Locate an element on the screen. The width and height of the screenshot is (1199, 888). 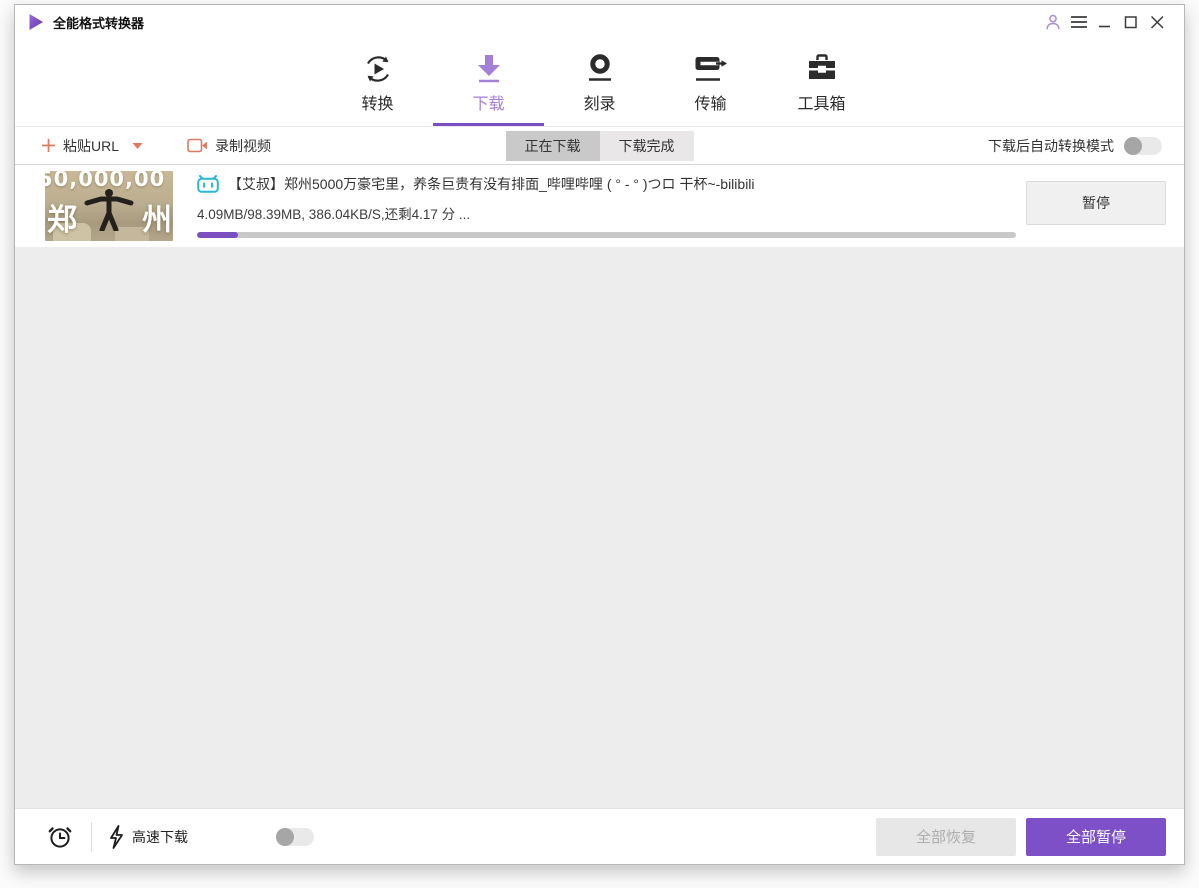
lightning-icon is located at coordinates (116, 836).